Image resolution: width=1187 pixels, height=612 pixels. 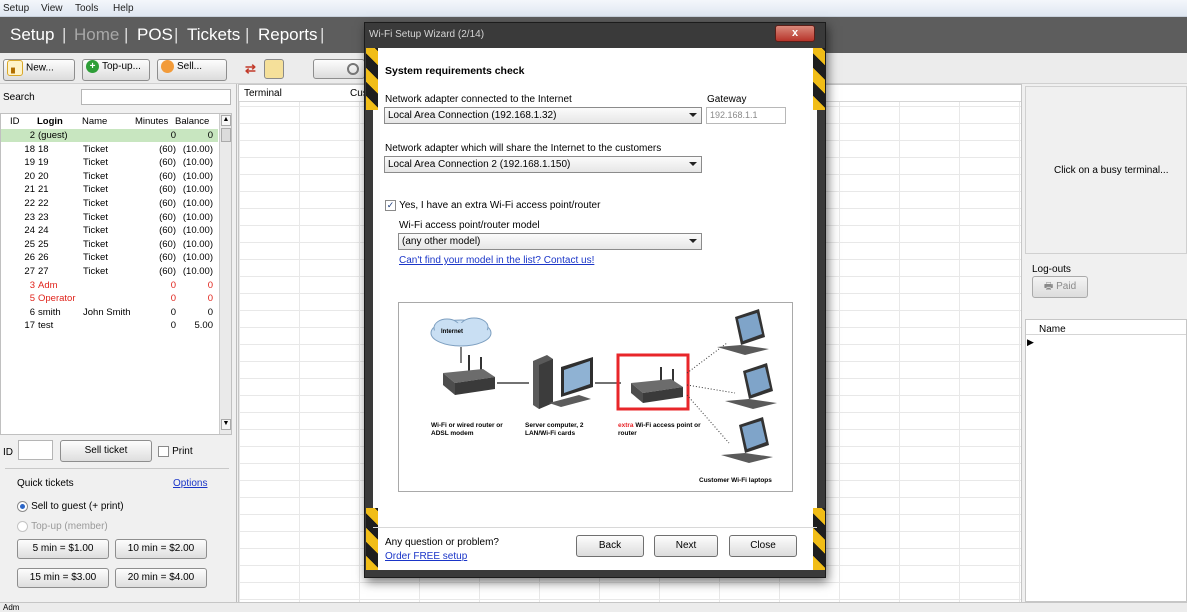 I want to click on quick-ticket-20min-button: 20 min = $4.00, so click(x=161, y=578).